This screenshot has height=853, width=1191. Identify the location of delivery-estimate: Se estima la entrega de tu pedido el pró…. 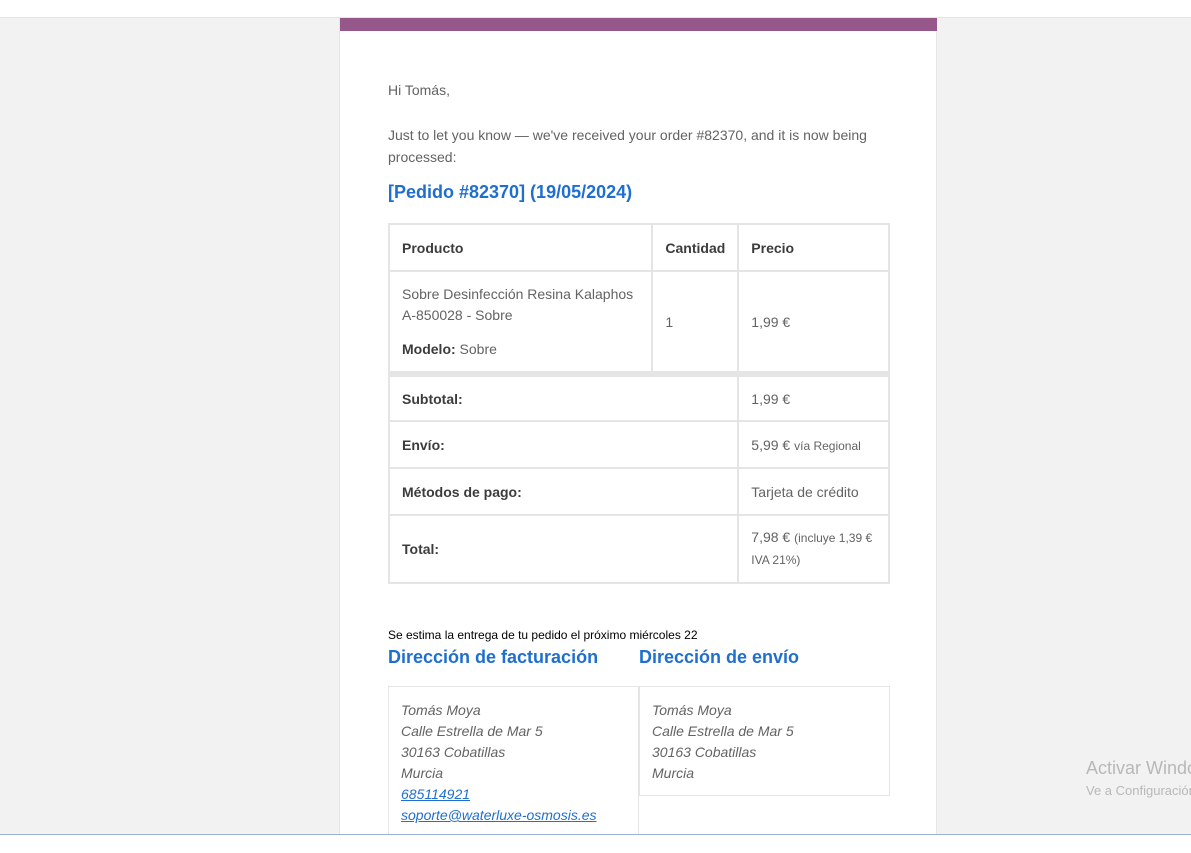
(543, 635).